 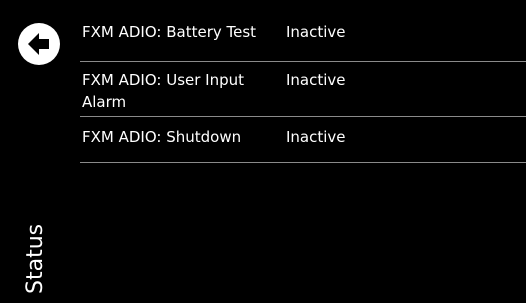 I want to click on status-row-shutdown: FXM ADIO: Shutdown Inactive, so click(x=303, y=139).